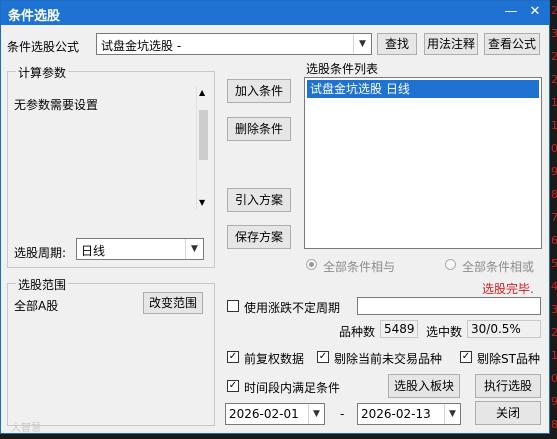  What do you see at coordinates (396, 414) in the screenshot?
I see `end-date-value: 2026-02-13` at bounding box center [396, 414].